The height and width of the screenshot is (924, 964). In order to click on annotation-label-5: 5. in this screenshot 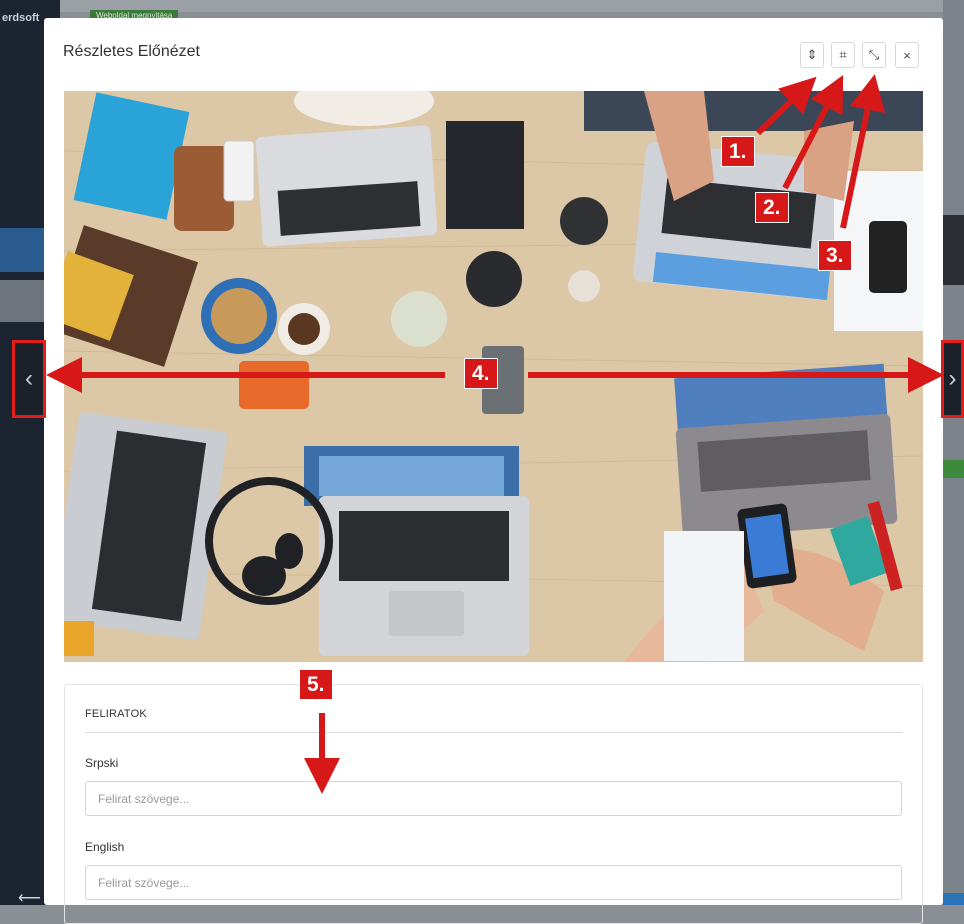, I will do `click(316, 684)`.